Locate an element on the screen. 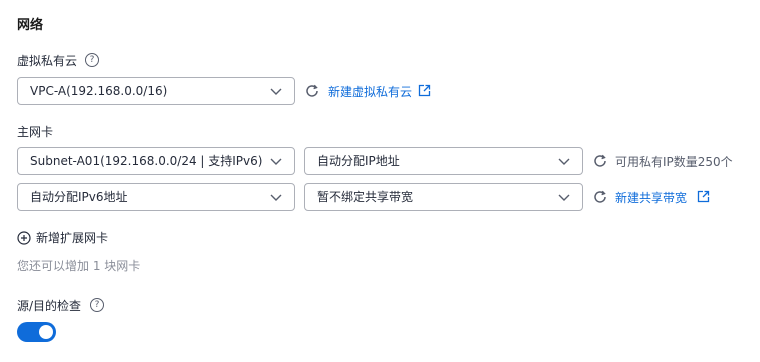 This screenshot has width=760, height=362. source-dest-check-toggle is located at coordinates (36, 332).